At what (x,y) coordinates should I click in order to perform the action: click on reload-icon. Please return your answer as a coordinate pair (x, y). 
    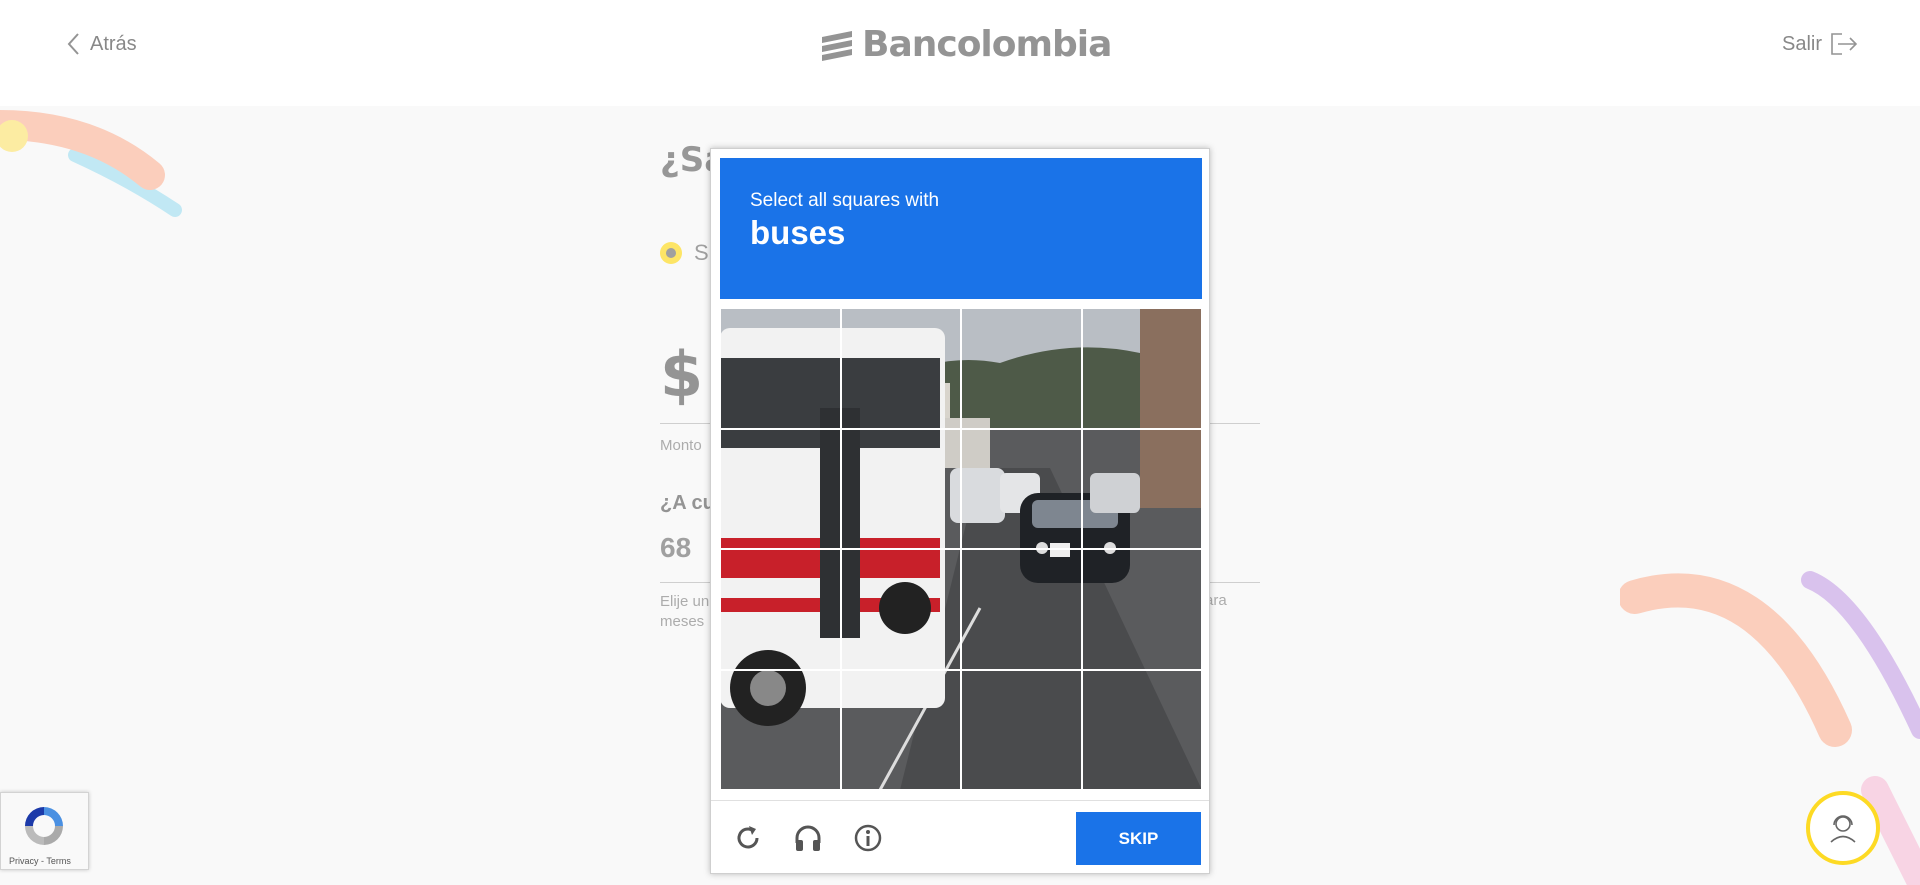
    Looking at the image, I should click on (748, 838).